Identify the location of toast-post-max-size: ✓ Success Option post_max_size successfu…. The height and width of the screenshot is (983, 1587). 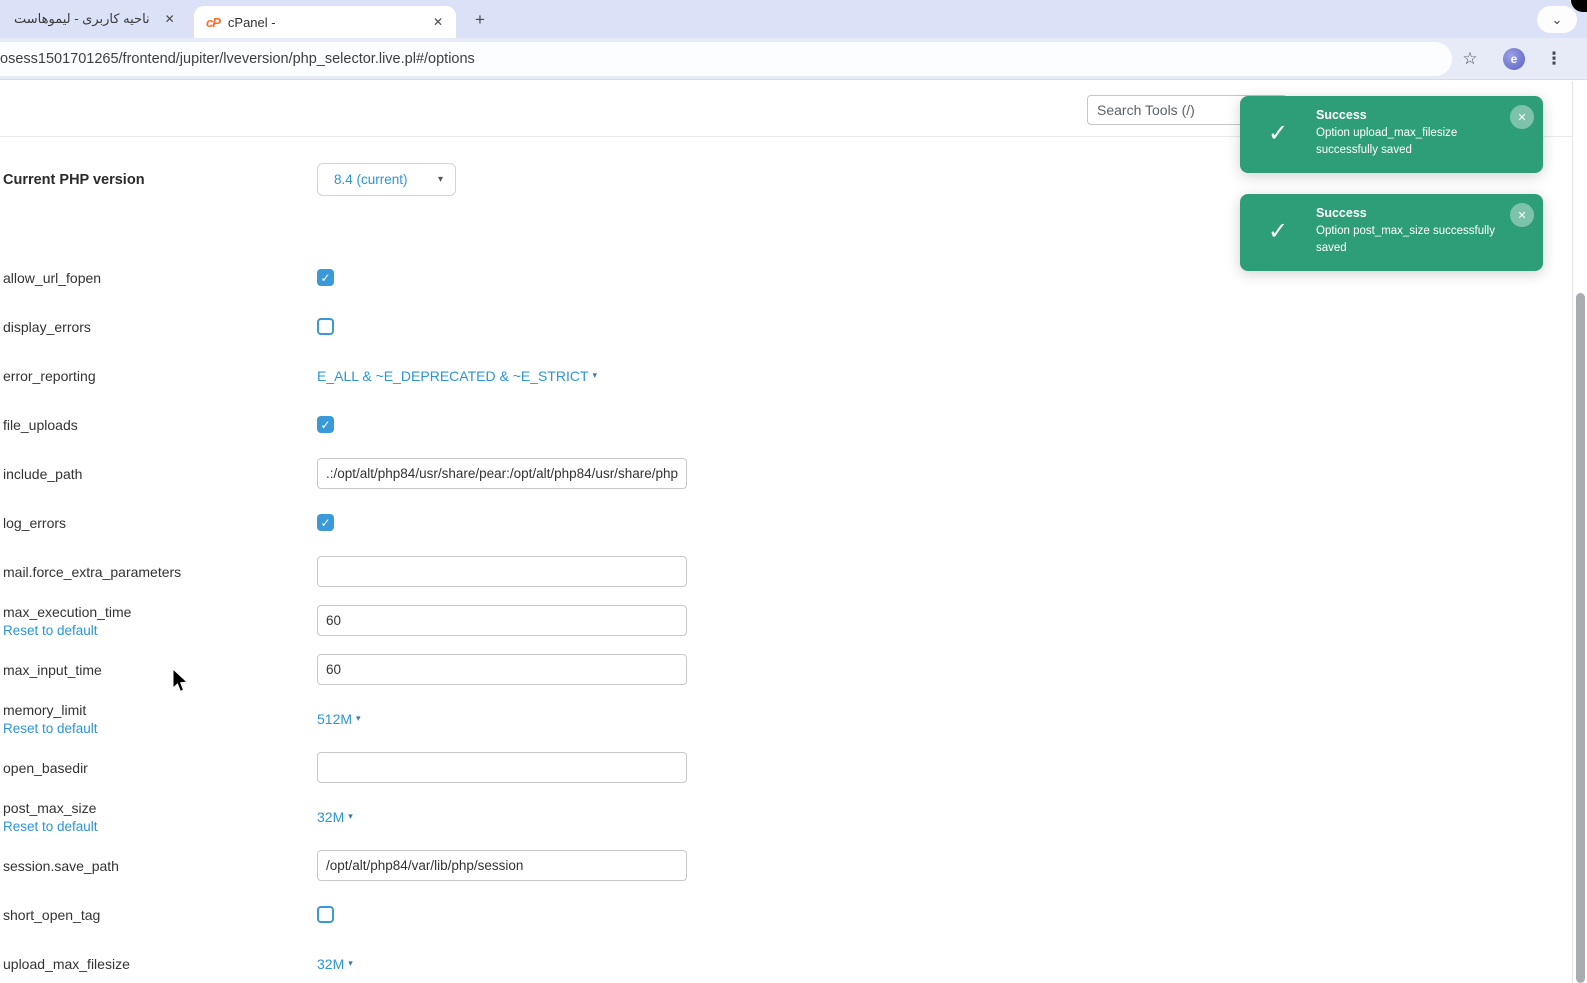
(1391, 232).